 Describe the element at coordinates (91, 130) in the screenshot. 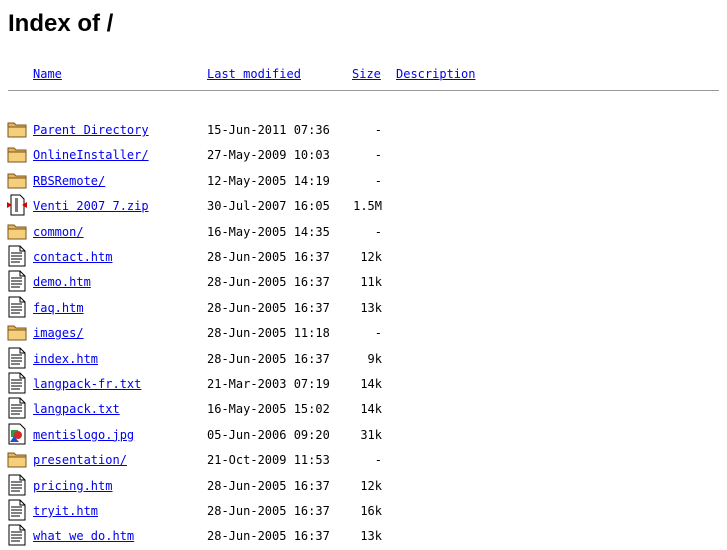

I see `file-link: Parent Directory` at that location.